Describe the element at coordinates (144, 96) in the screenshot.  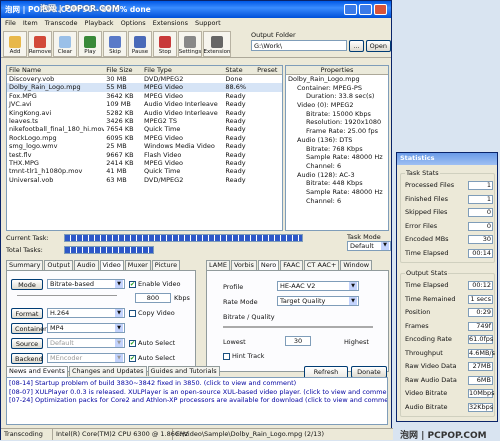
I see `table-row: Fox.MPG 3642 KB MPEG Video Ready` at that location.